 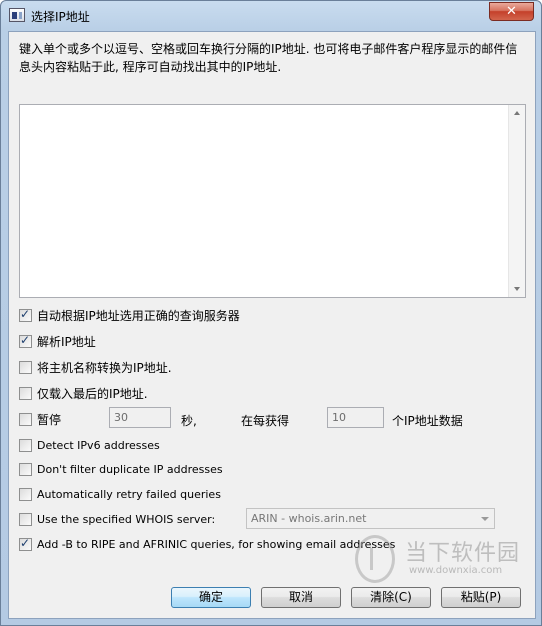 What do you see at coordinates (271, 16) in the screenshot?
I see `title-bar: 选择IP地址 ✕` at bounding box center [271, 16].